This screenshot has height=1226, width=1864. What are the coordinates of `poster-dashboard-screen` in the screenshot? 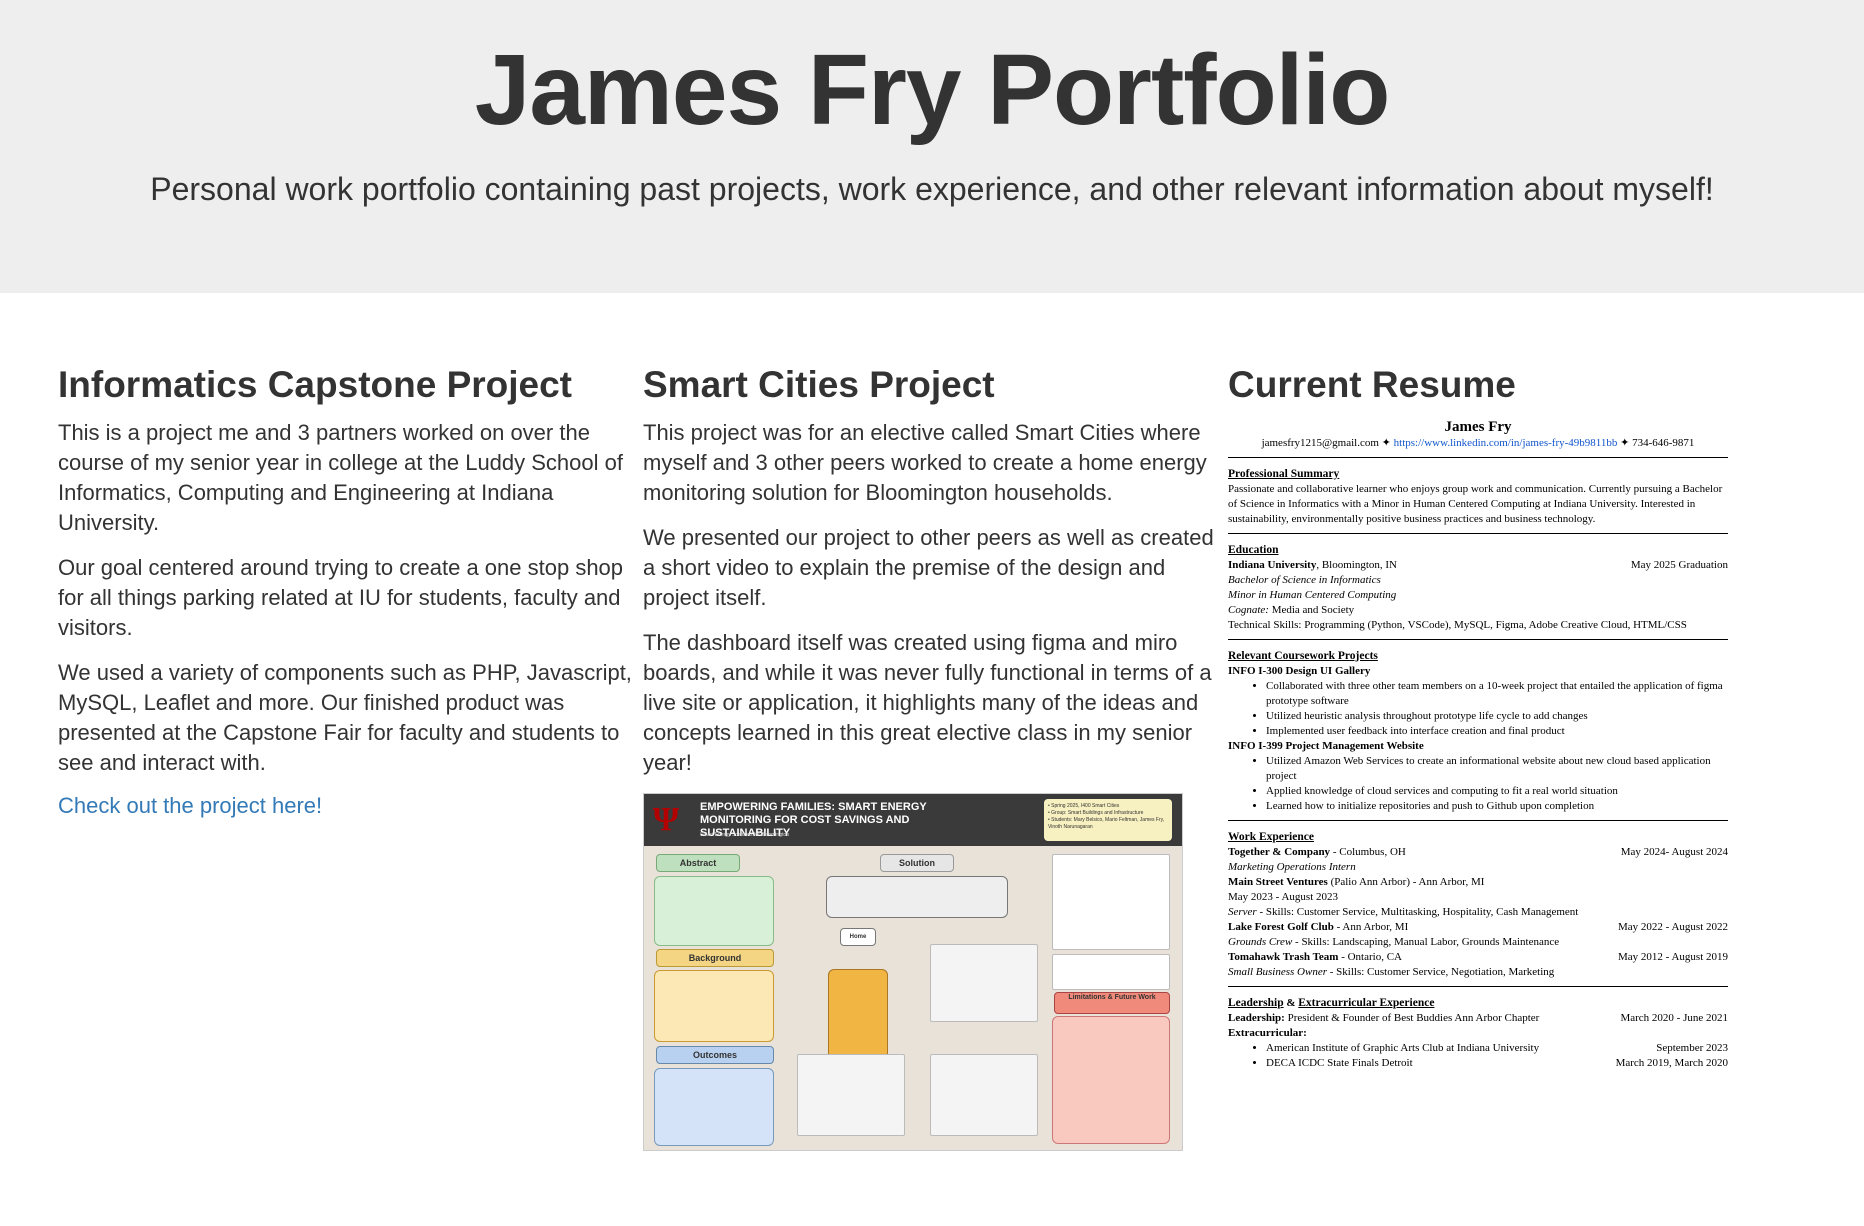 It's located at (984, 982).